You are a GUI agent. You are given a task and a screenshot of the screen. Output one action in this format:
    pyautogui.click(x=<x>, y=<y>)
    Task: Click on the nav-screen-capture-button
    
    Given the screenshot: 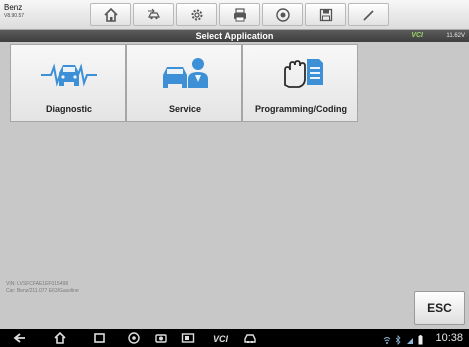 What is the action you would take?
    pyautogui.click(x=188, y=338)
    